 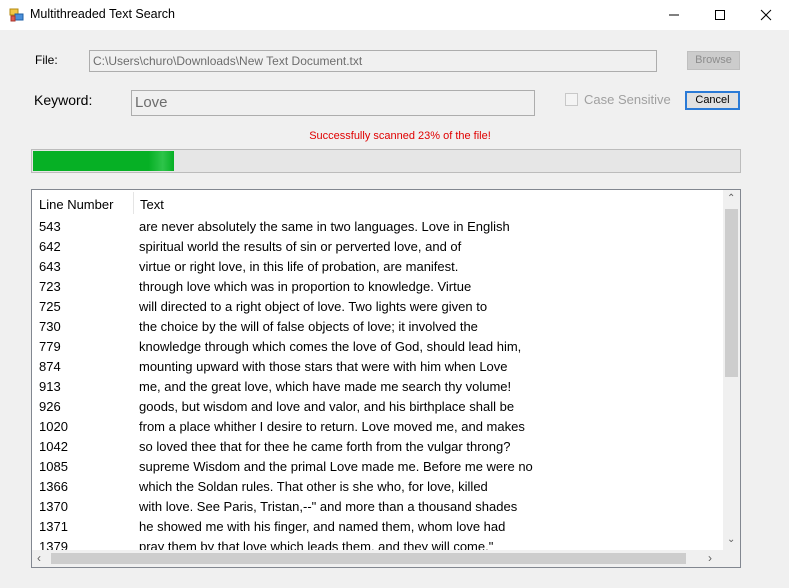 What do you see at coordinates (368, 558) in the screenshot?
I see `horizontal-scroll-thumb` at bounding box center [368, 558].